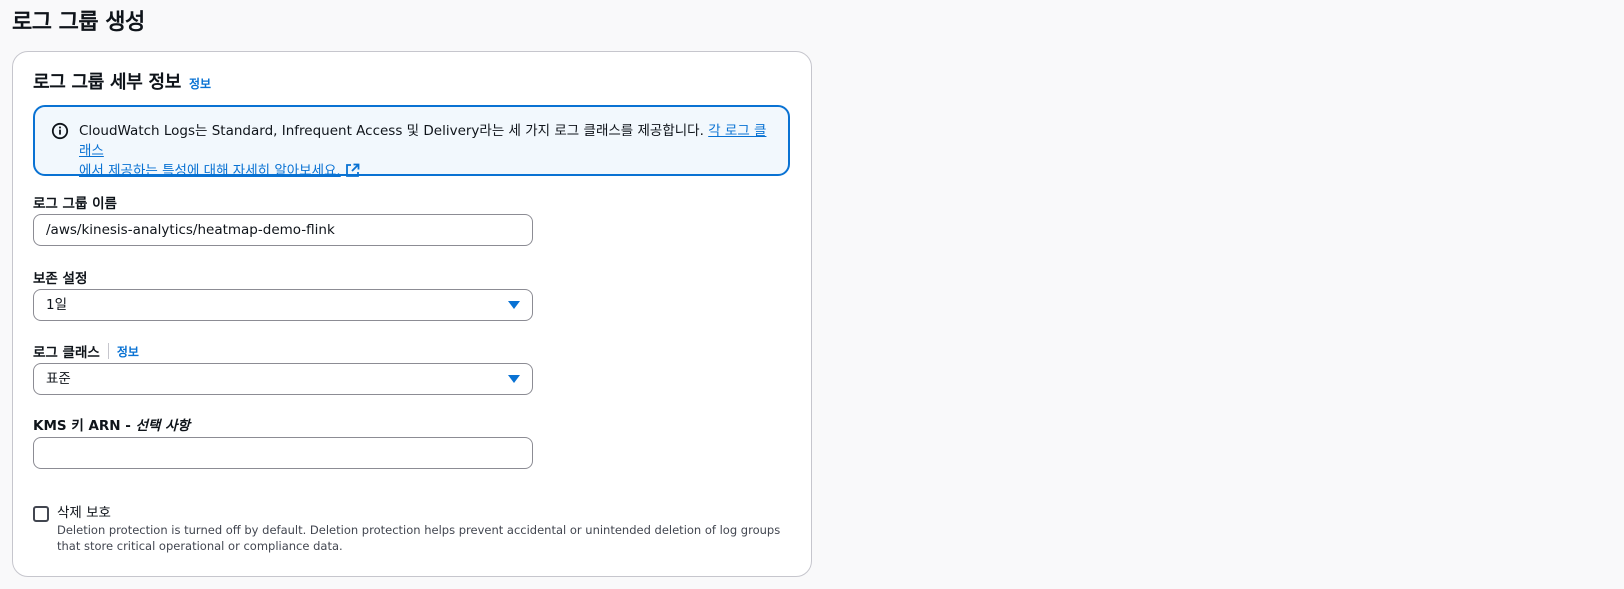  Describe the element at coordinates (162, 426) in the screenshot. I see `kms-optional-label: 선택 사항` at that location.